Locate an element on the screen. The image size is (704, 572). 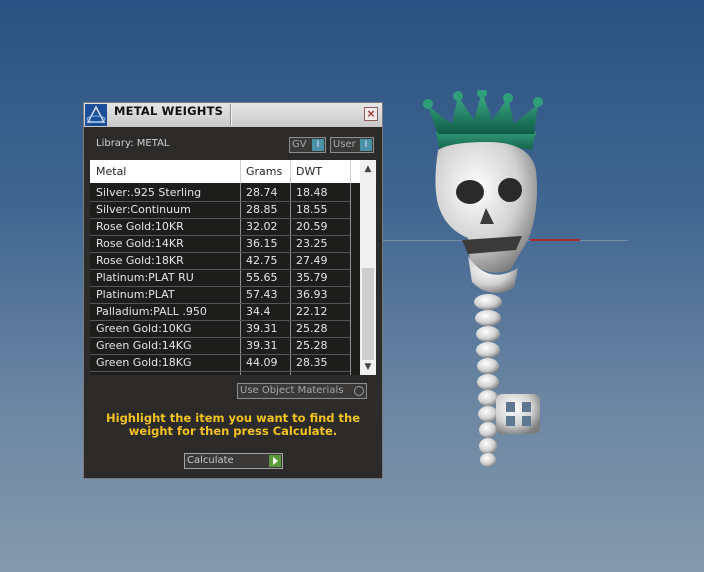
column-divider is located at coordinates (350, 279).